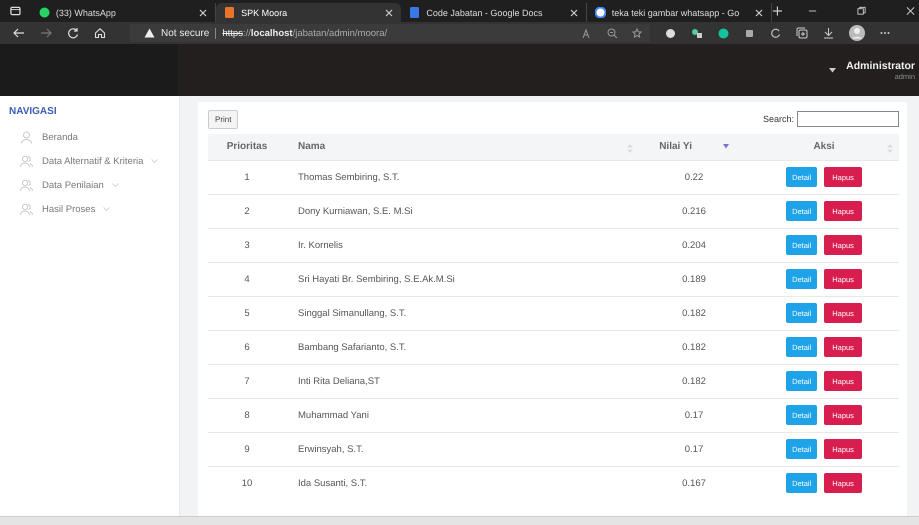  What do you see at coordinates (462, 245) in the screenshot?
I see `table-cell: Ir. Kornelis` at bounding box center [462, 245].